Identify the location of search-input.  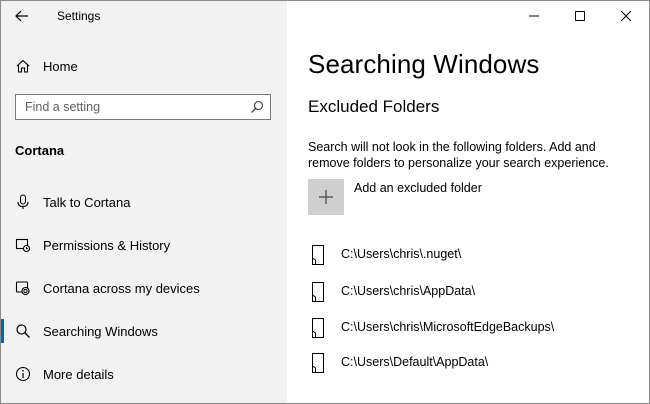
(130, 107).